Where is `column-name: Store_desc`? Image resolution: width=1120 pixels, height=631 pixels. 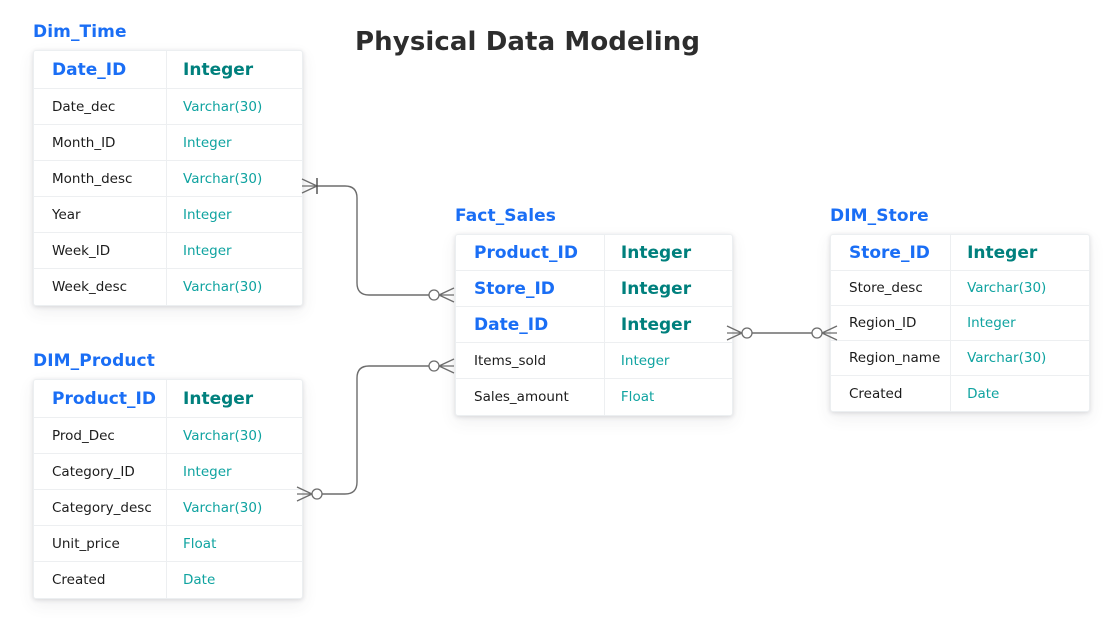 column-name: Store_desc is located at coordinates (891, 288).